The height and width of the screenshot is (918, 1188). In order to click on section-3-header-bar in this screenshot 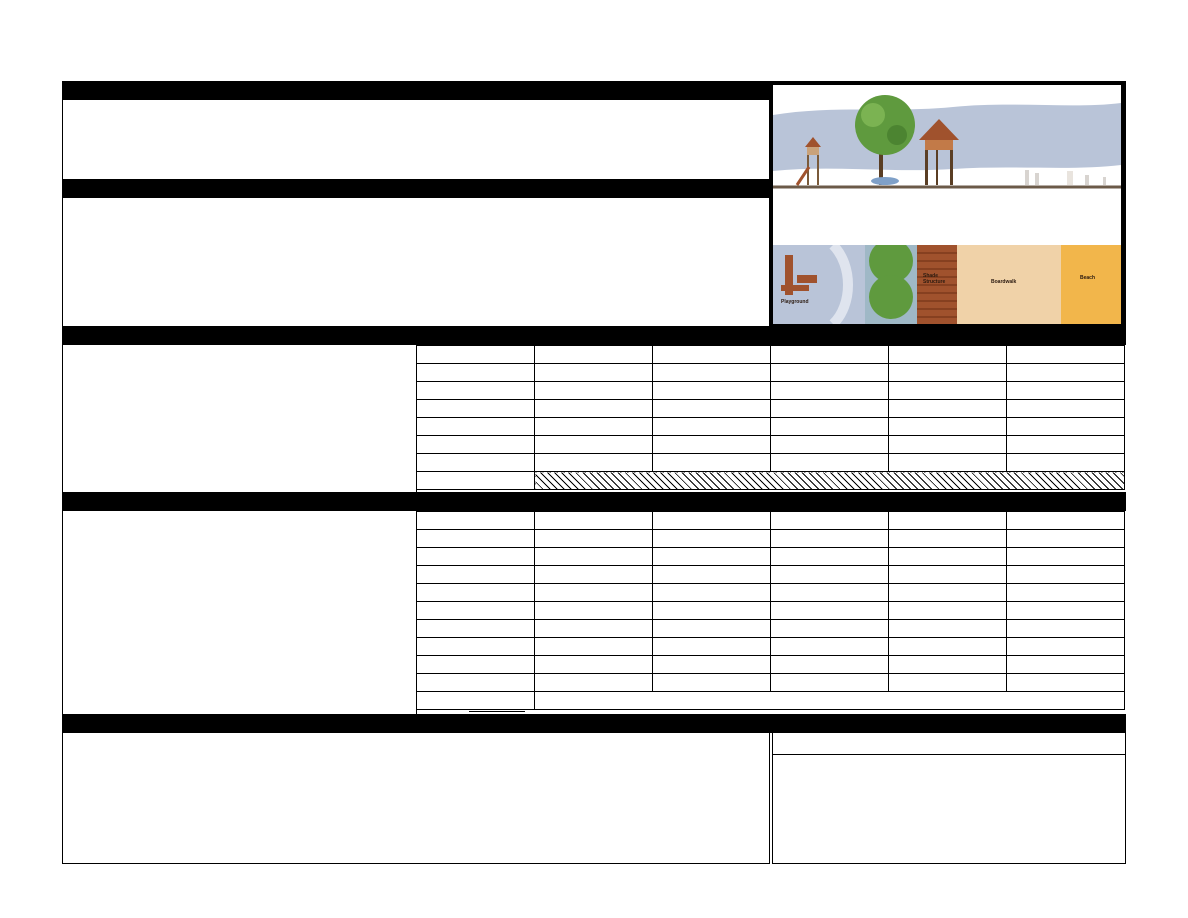, I will do `click(594, 335)`.